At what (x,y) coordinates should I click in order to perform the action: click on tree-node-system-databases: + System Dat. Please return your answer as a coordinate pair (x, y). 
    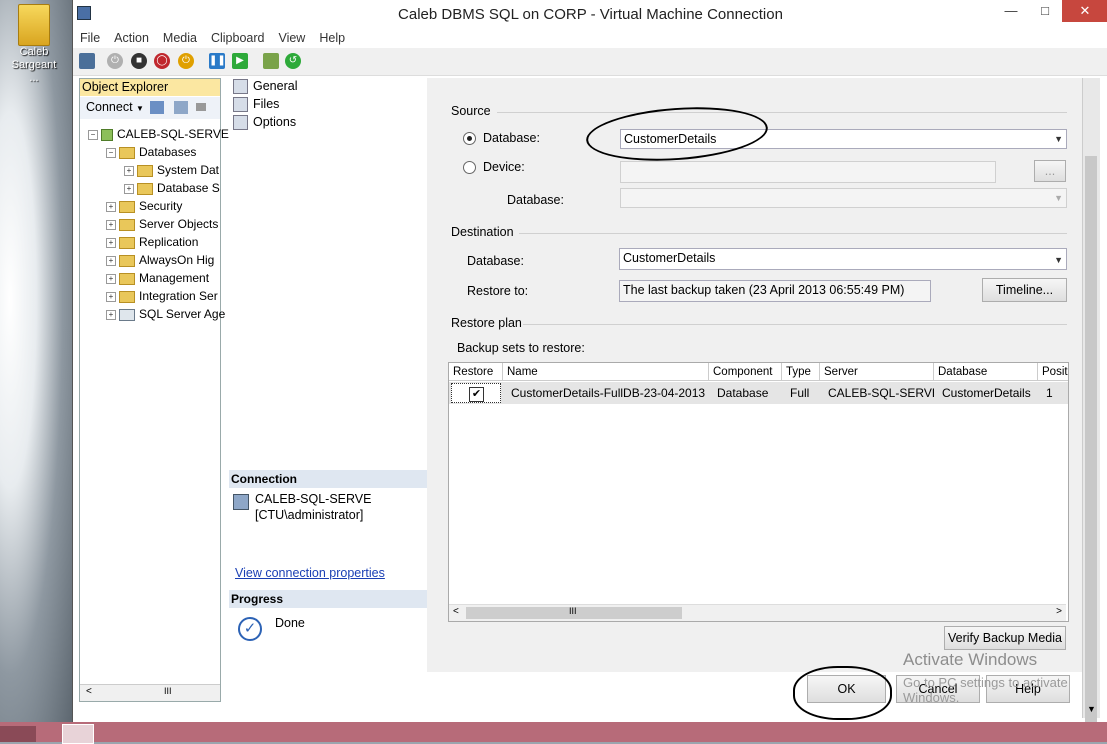
    Looking at the image, I should click on (171, 170).